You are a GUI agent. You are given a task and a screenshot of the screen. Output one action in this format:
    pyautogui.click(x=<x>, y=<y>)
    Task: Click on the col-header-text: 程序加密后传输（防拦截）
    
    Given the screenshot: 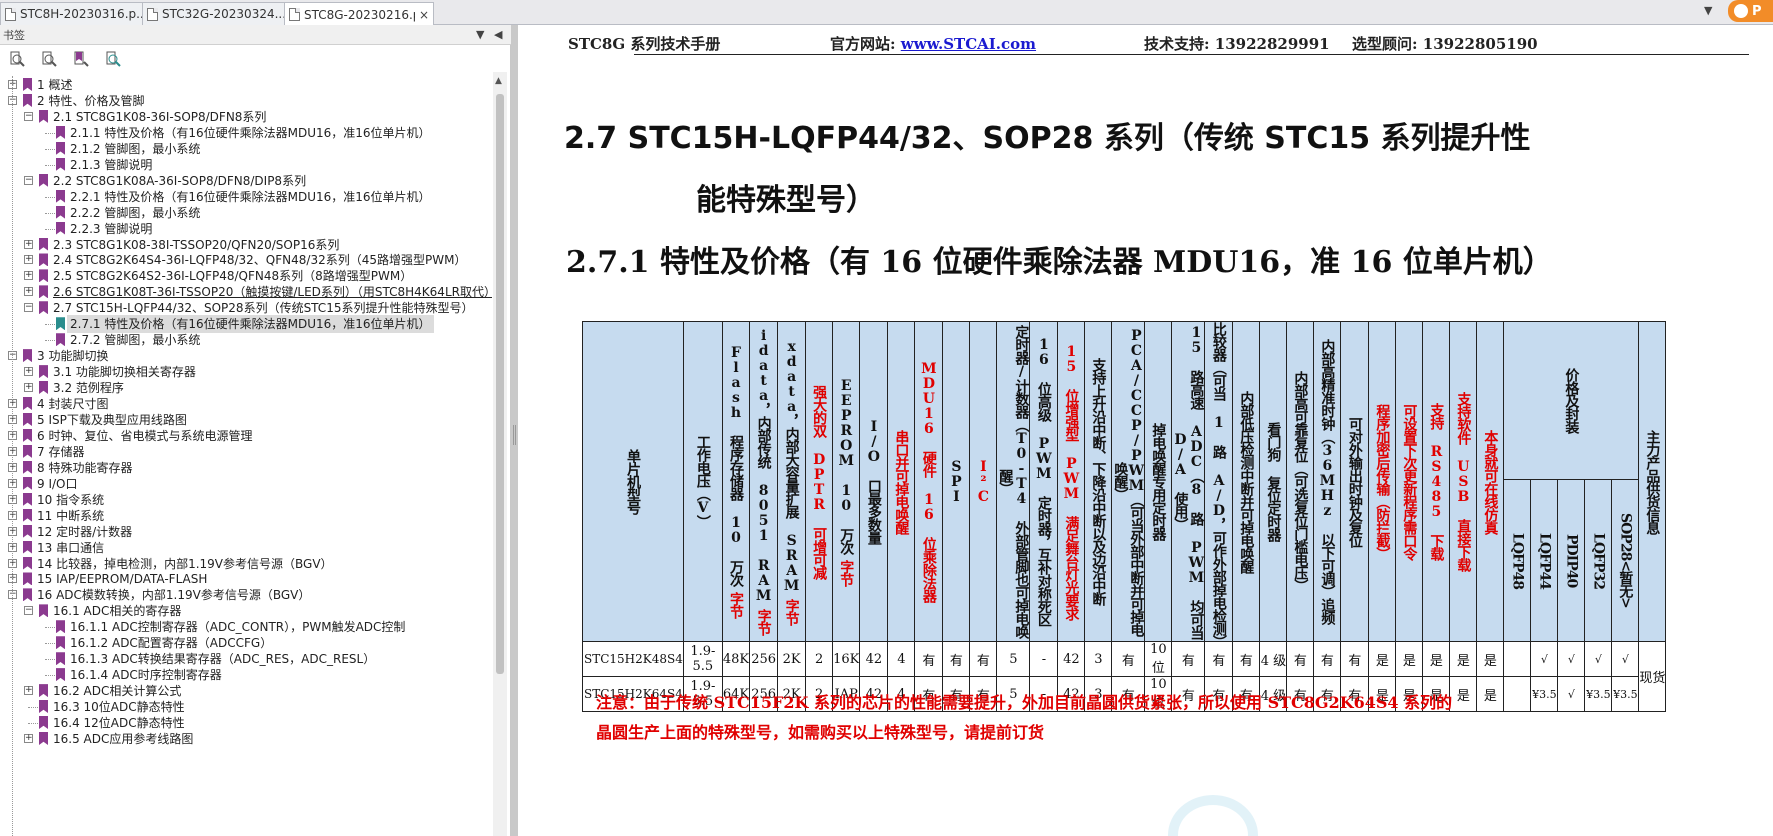 What is the action you would take?
    pyautogui.click(x=1382, y=481)
    